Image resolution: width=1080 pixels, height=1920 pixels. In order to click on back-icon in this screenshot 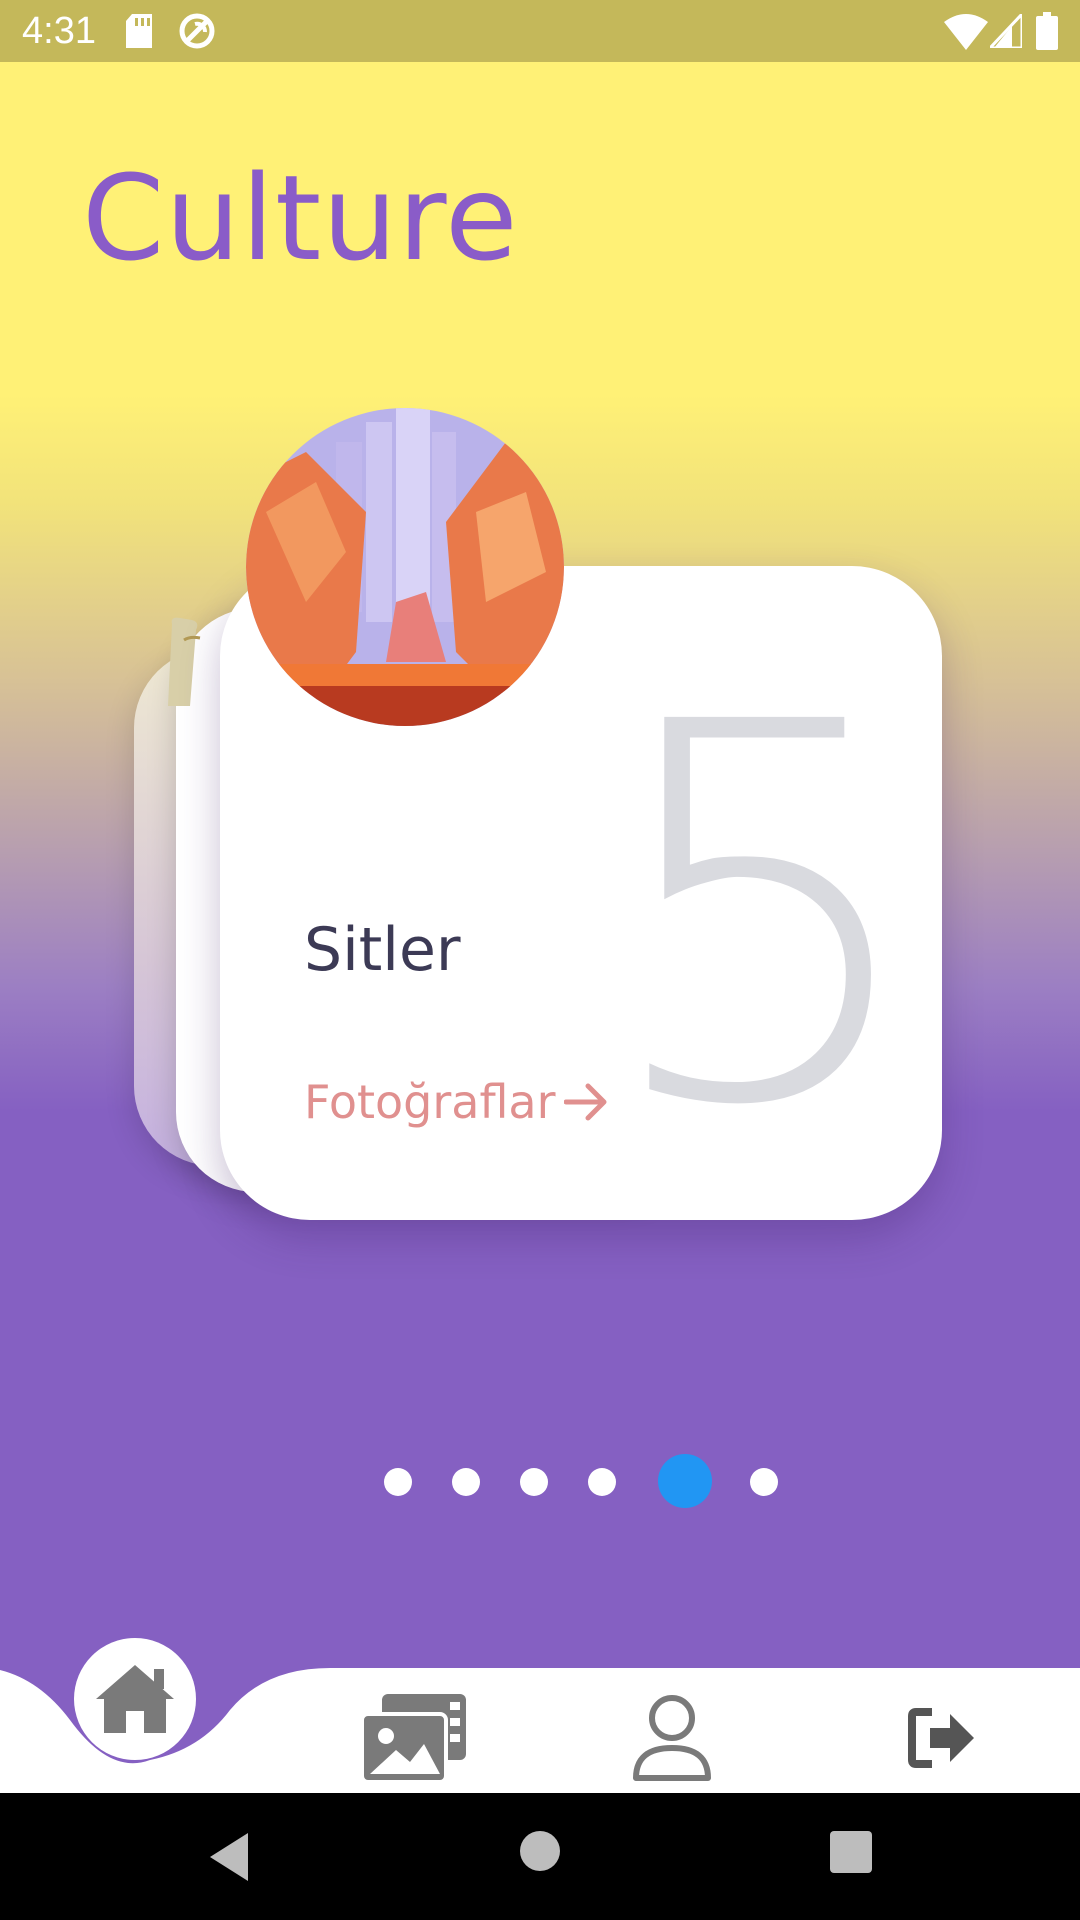, I will do `click(234, 1857)`.